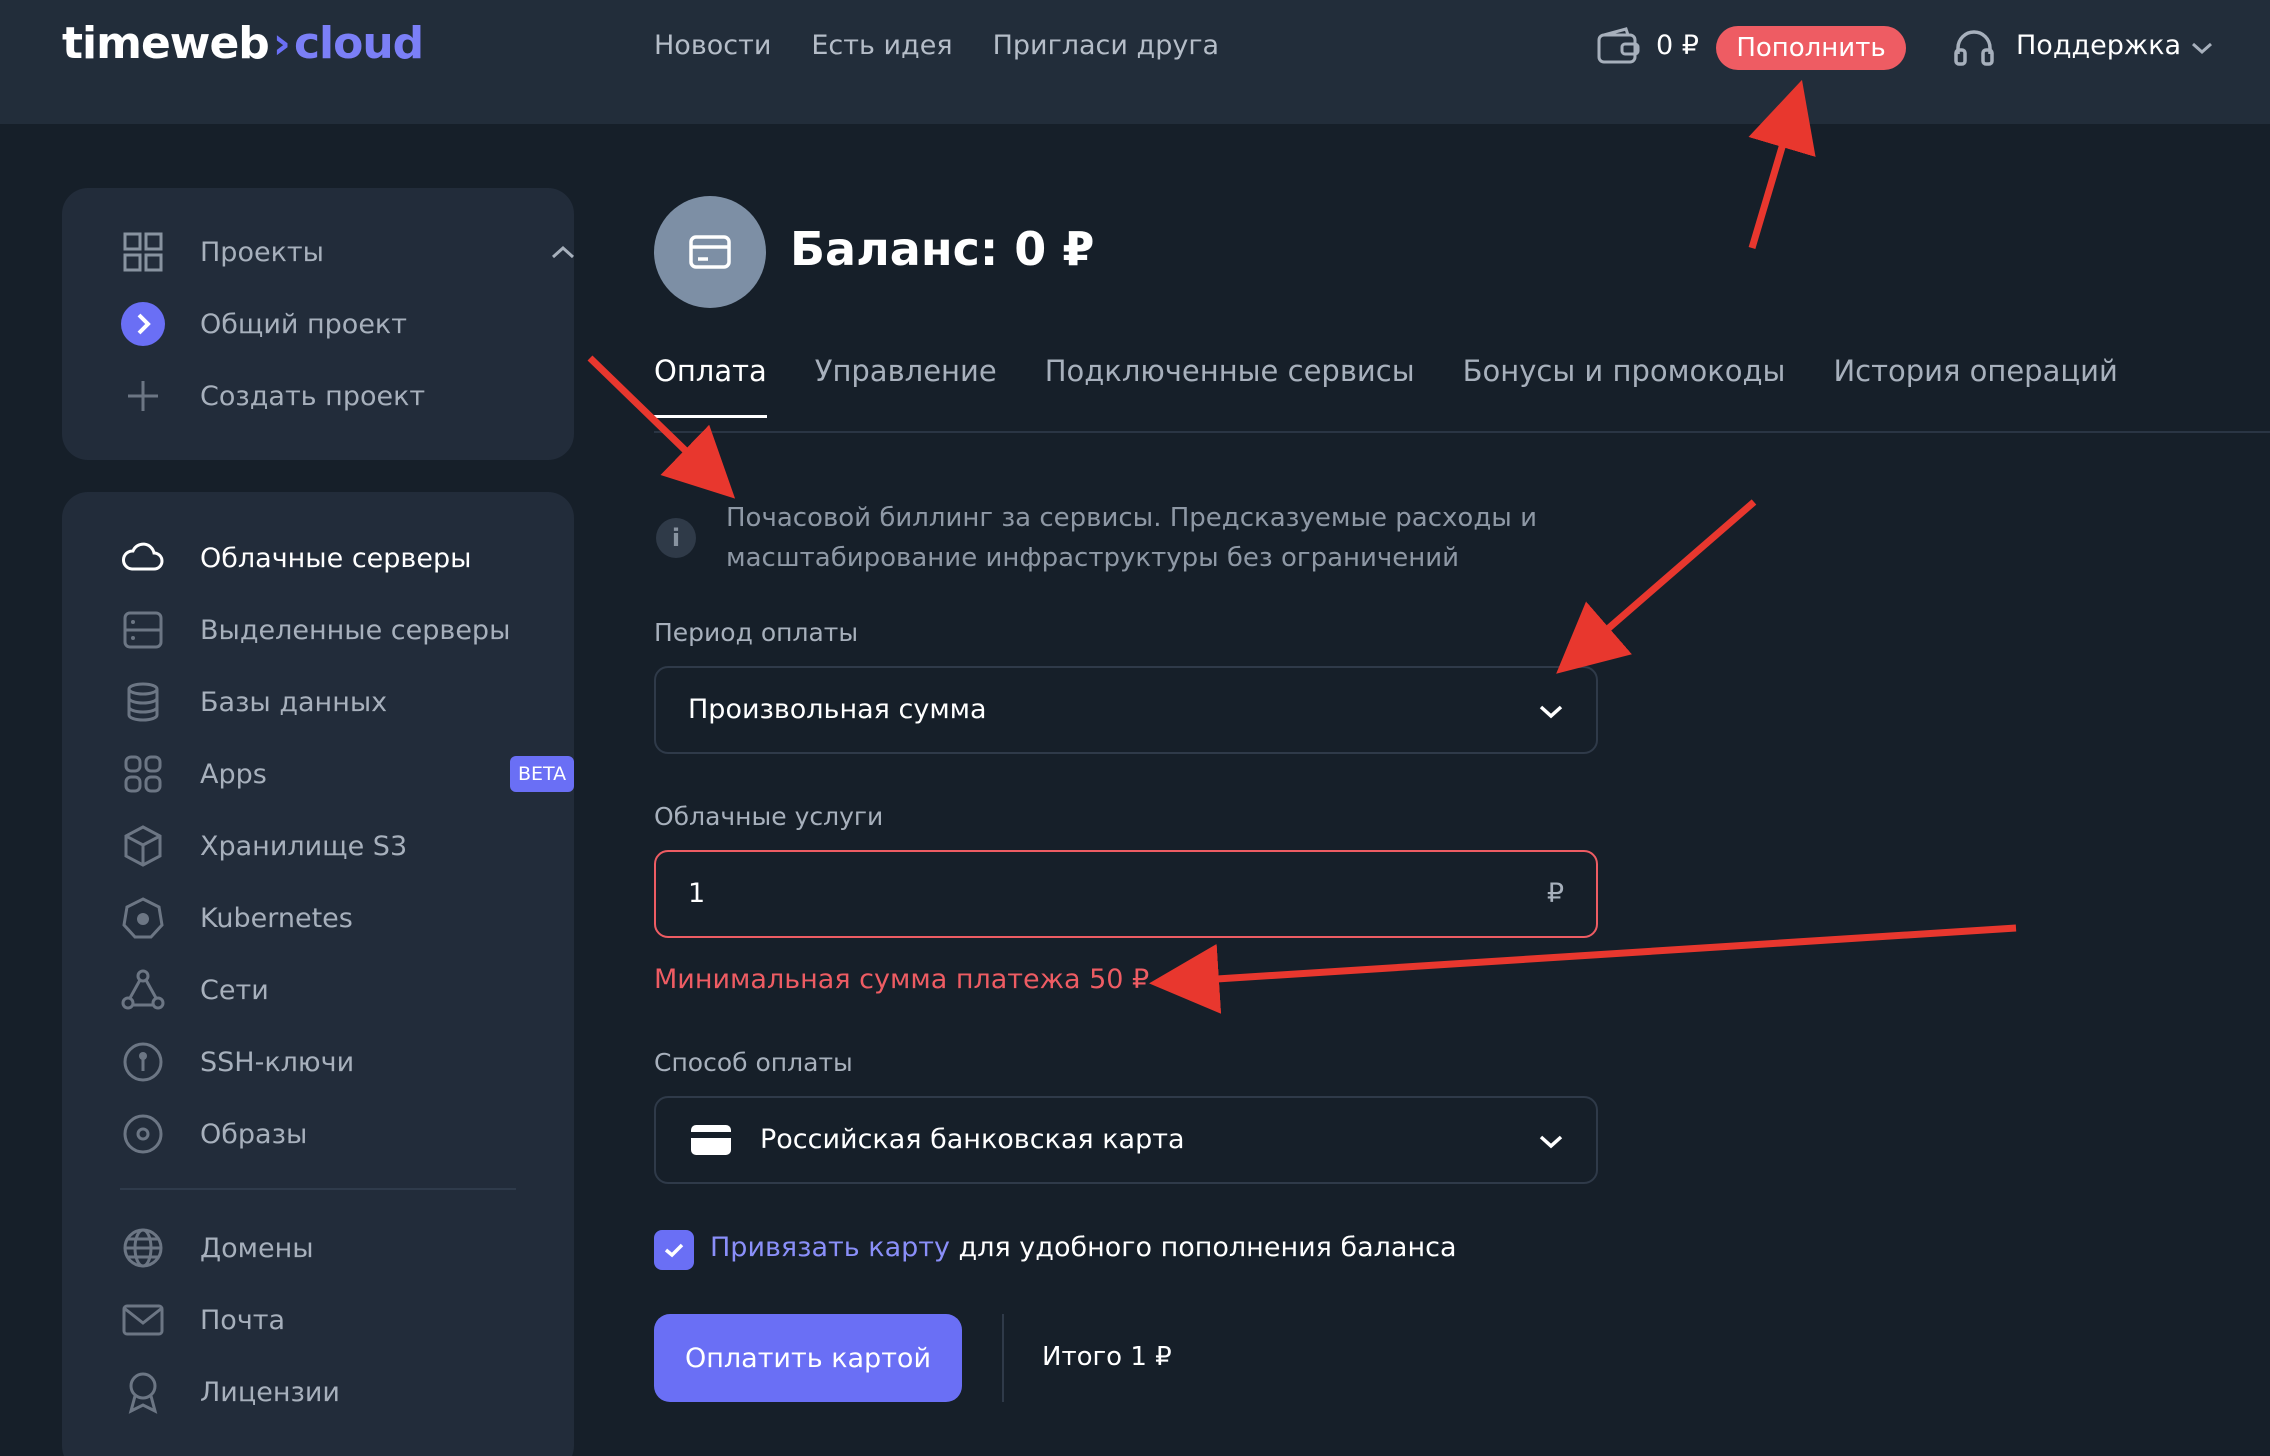 This screenshot has width=2270, height=1456. Describe the element at coordinates (1974, 48) in the screenshot. I see `headset-icon` at that location.